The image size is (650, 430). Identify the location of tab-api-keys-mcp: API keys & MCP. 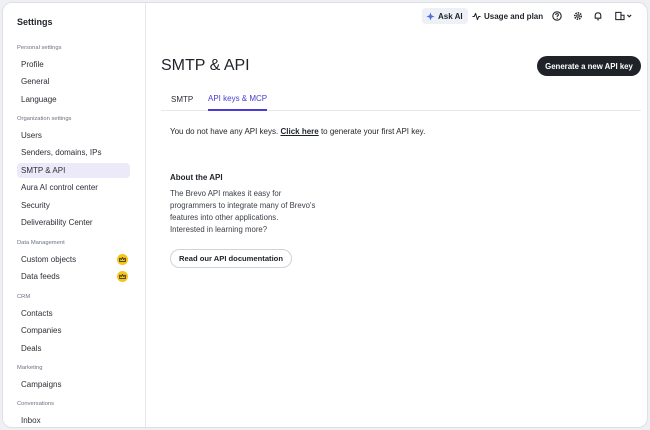
(238, 99).